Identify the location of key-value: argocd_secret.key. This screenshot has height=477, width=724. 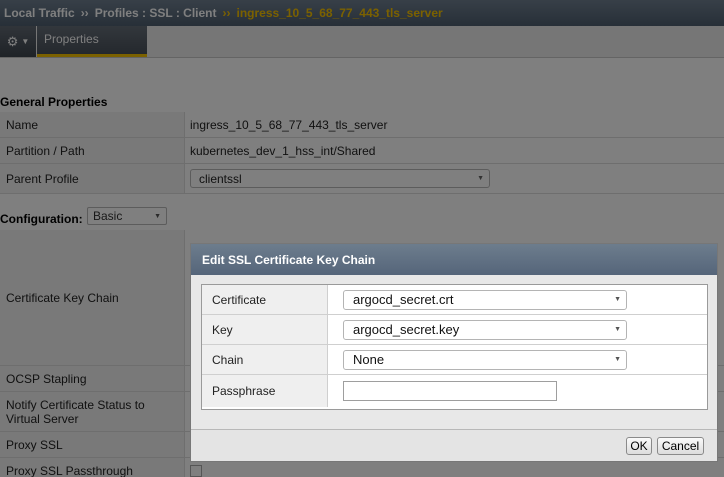
(406, 329).